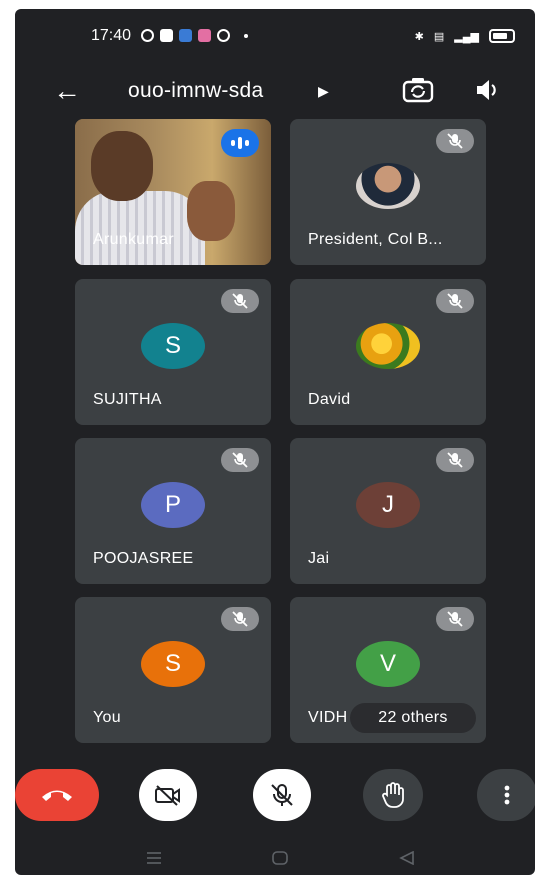 This screenshot has height=879, width=550. I want to click on meeting-code: ouo-imnw-sda, so click(196, 91).